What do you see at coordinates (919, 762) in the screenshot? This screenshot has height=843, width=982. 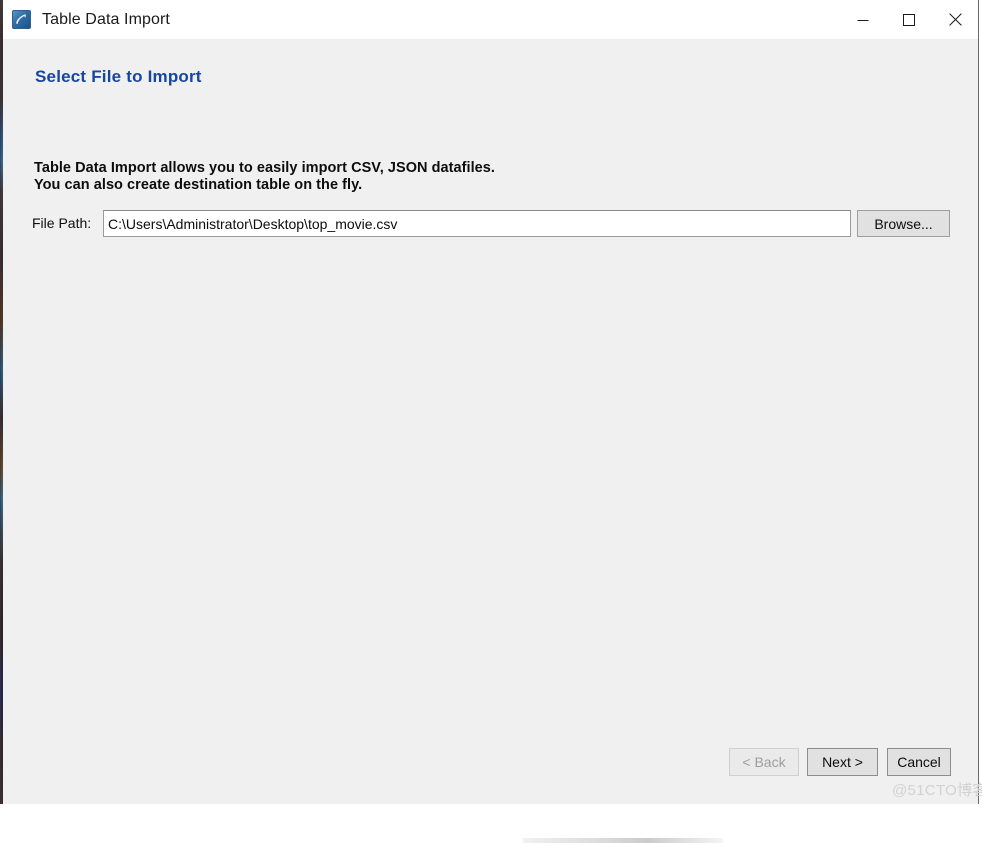 I see `cancel-button: Cancel` at bounding box center [919, 762].